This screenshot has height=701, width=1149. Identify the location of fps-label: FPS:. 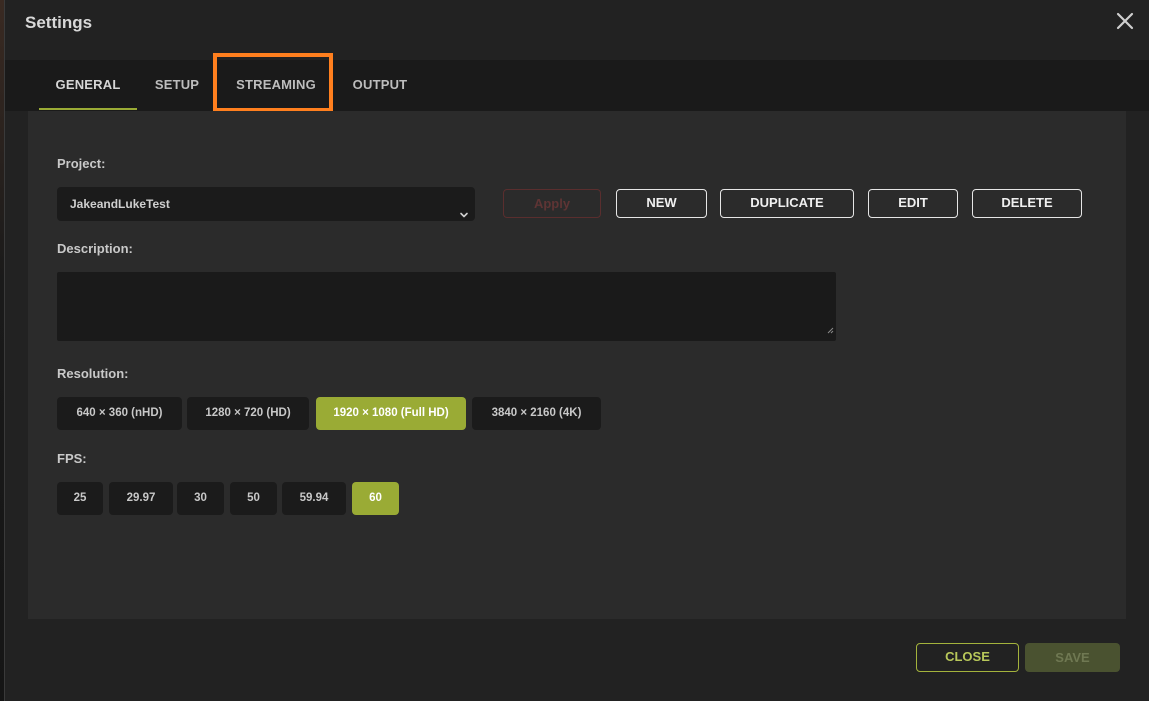
(72, 458).